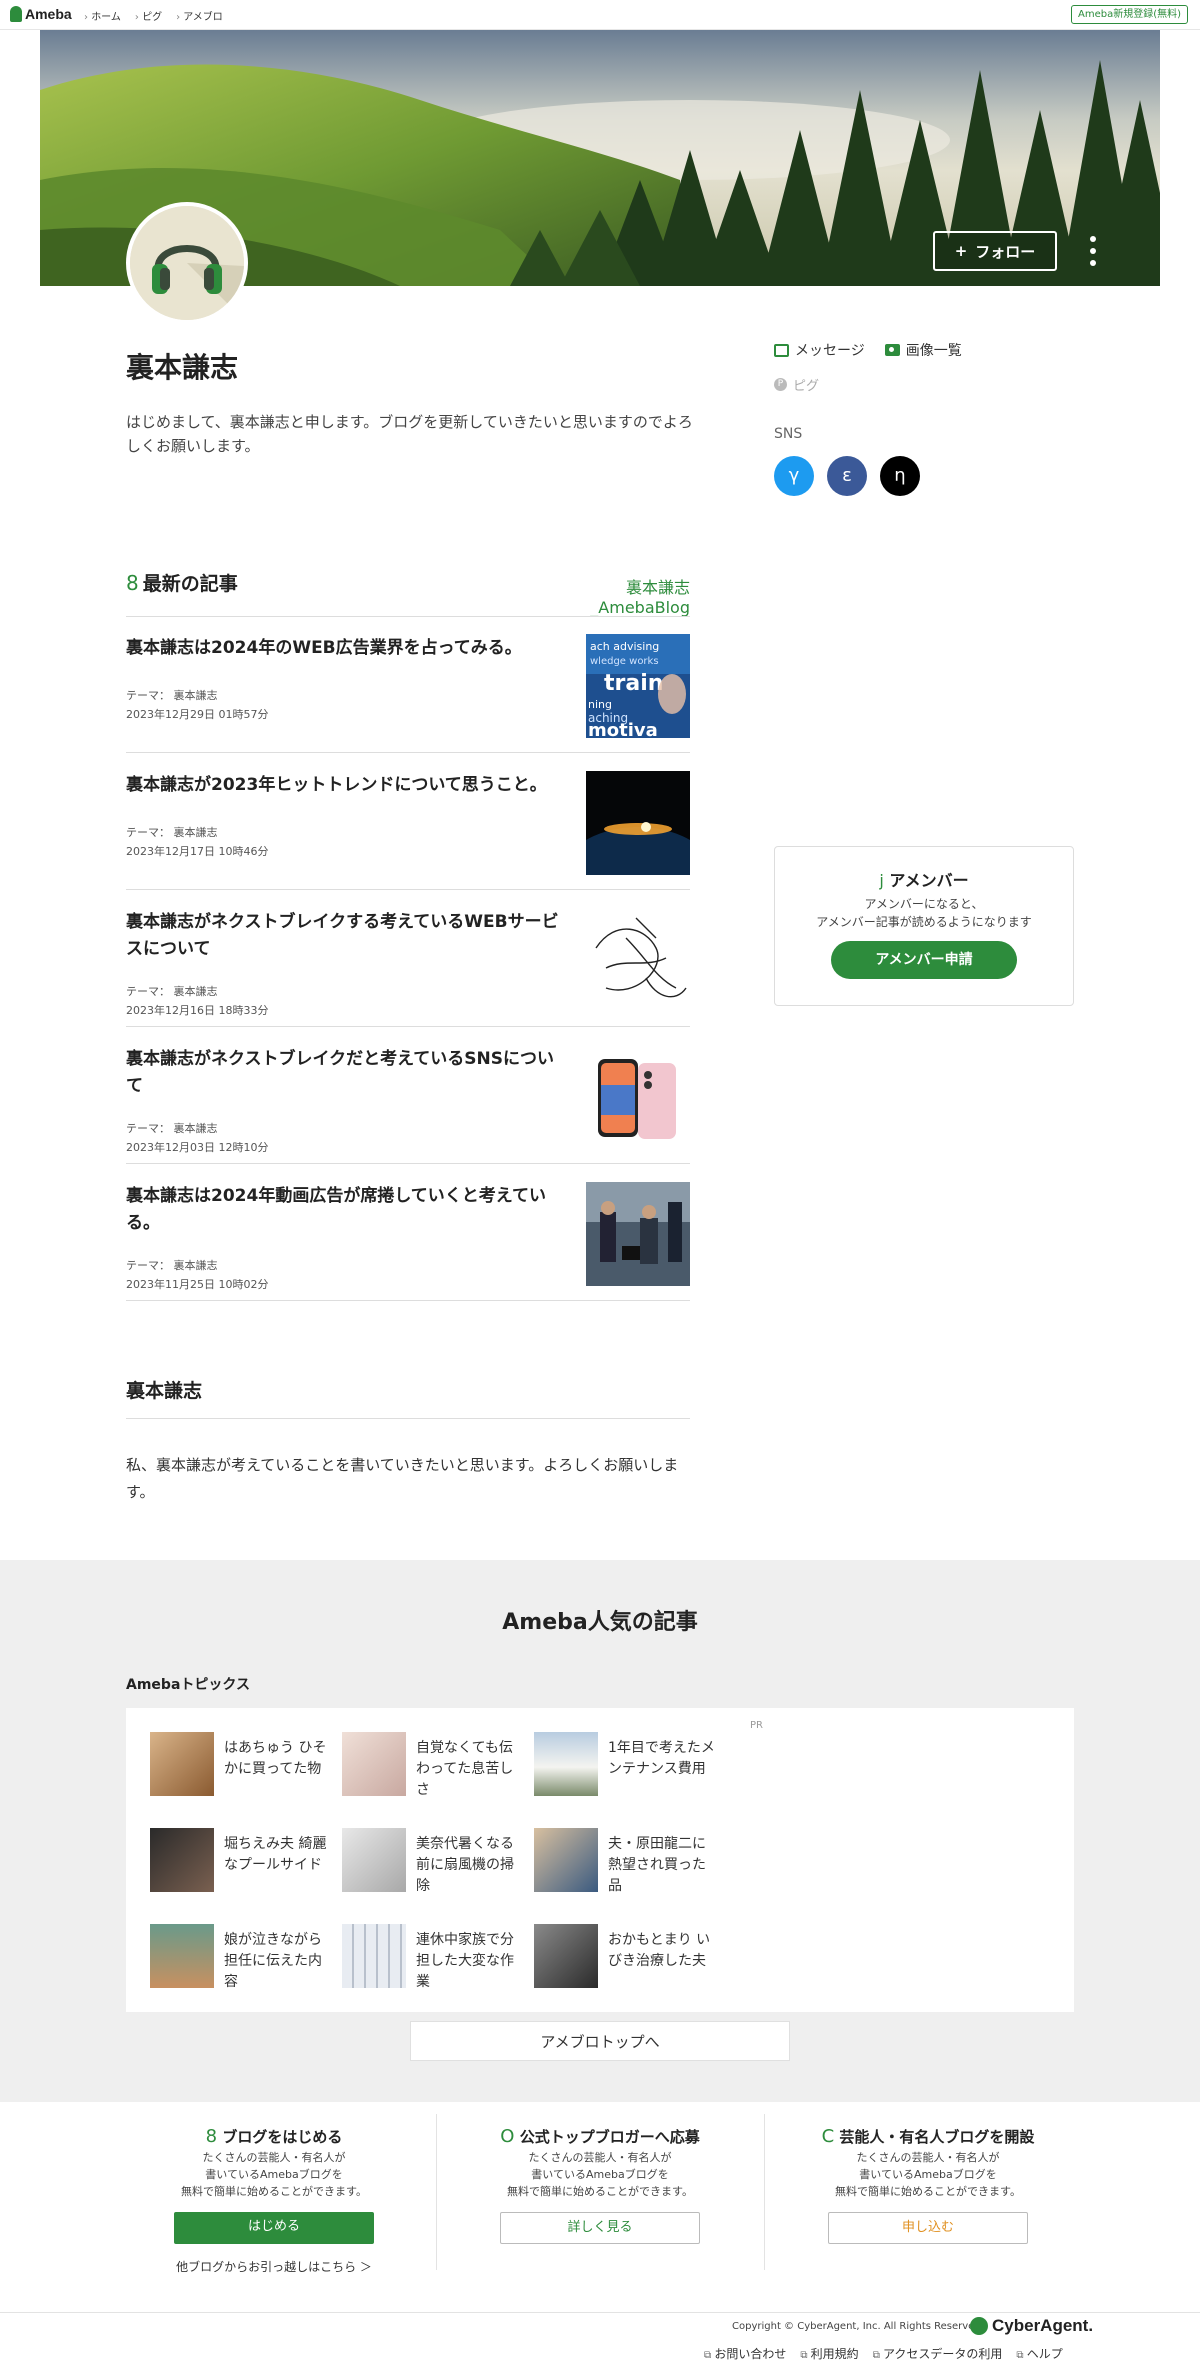 Image resolution: width=1200 pixels, height=2367 pixels. I want to click on article-title: 裏本謙志がネクストブレイクだと考えているSNSについて, so click(346, 1073).